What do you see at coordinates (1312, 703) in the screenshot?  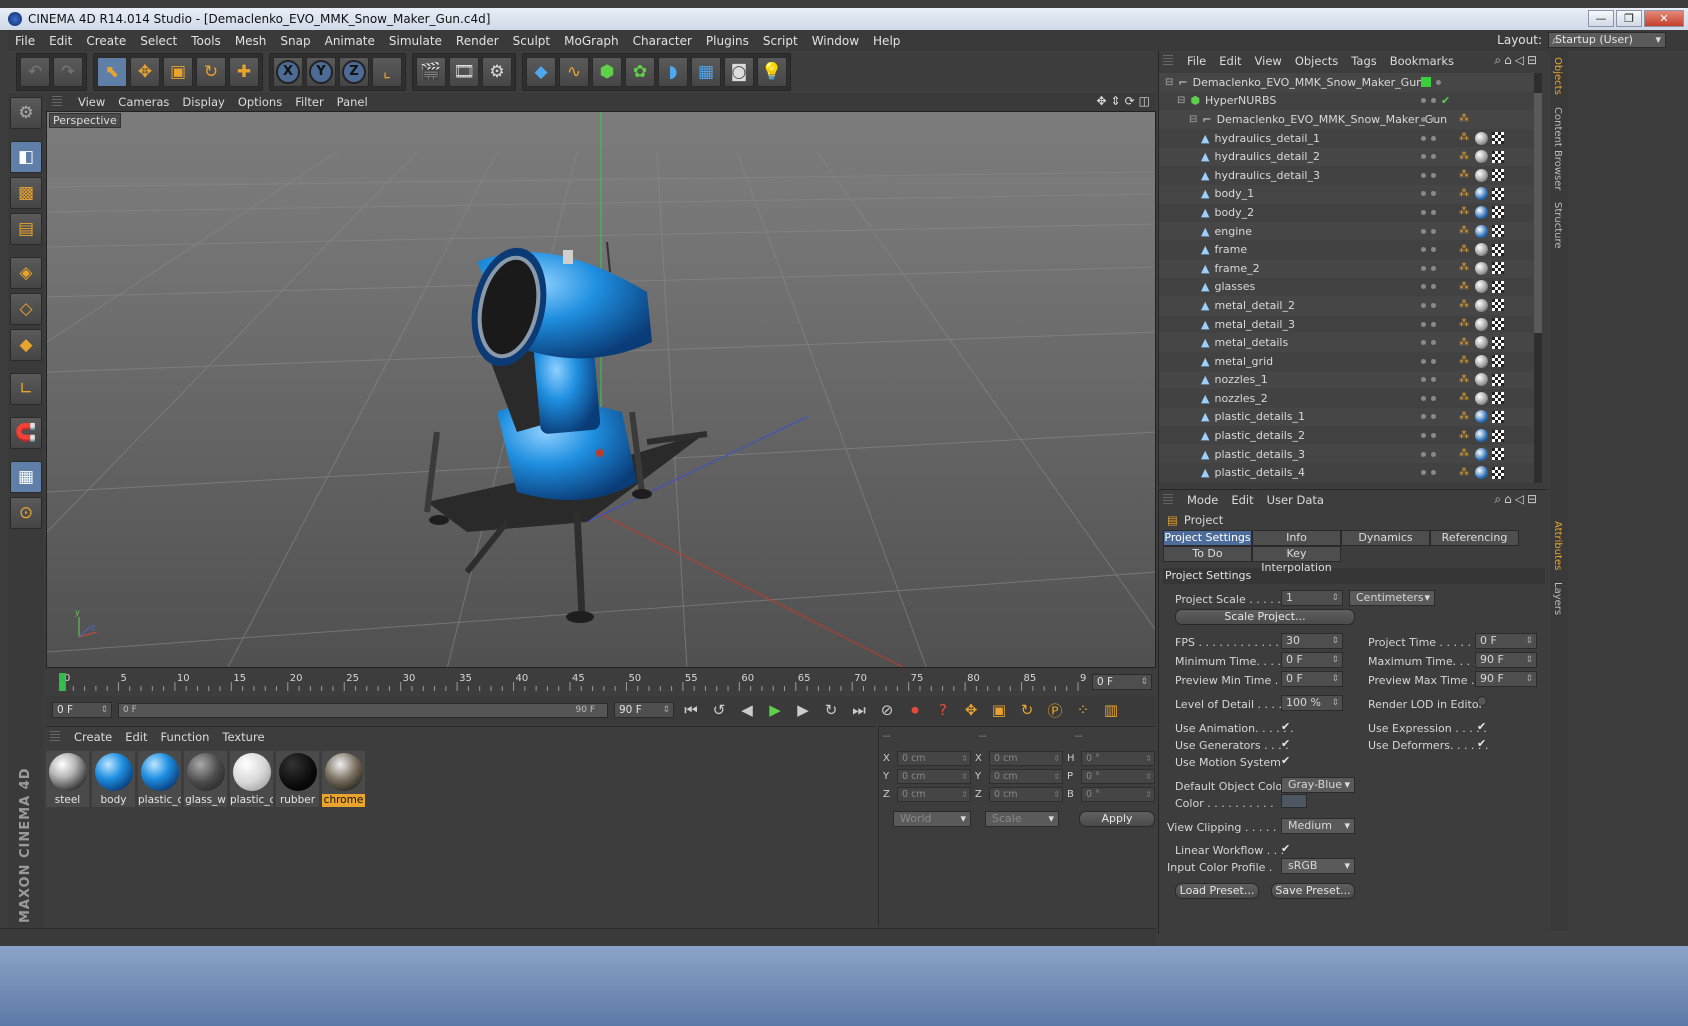 I see `lod-field: 100 %` at bounding box center [1312, 703].